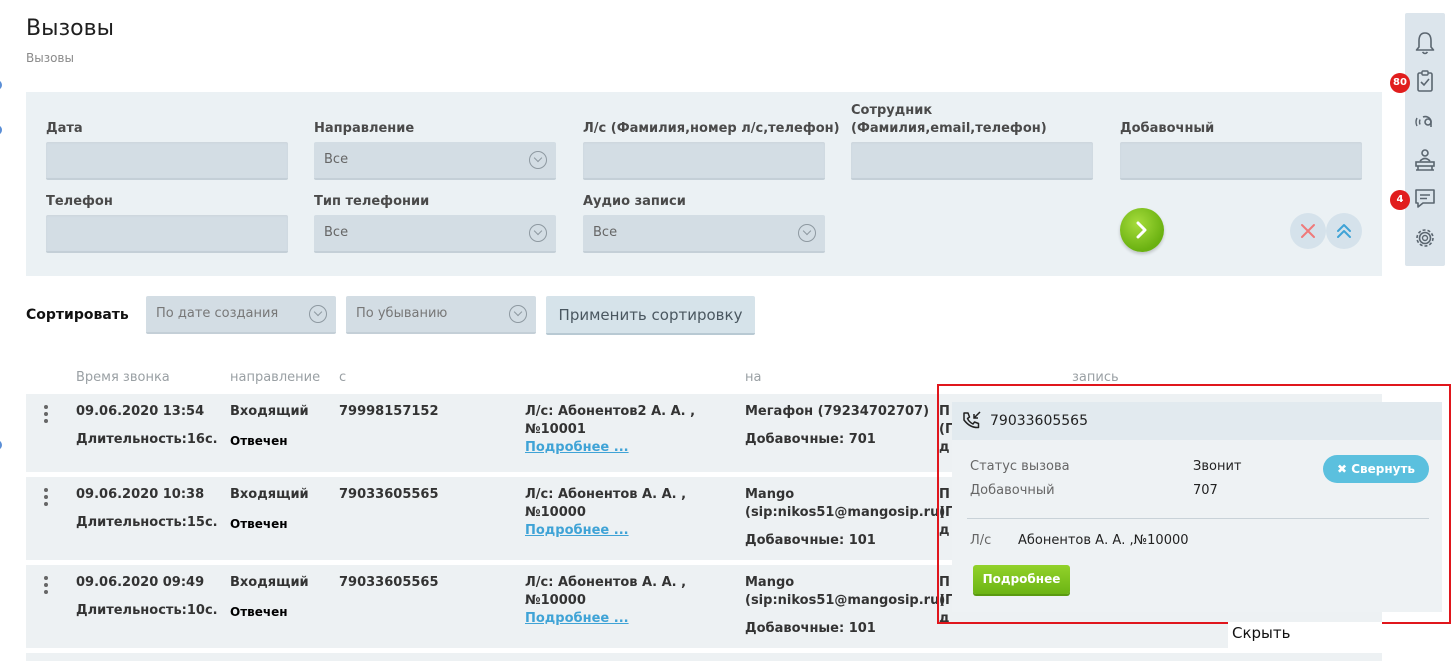  I want to click on telephony-select-value: Все, so click(336, 232).